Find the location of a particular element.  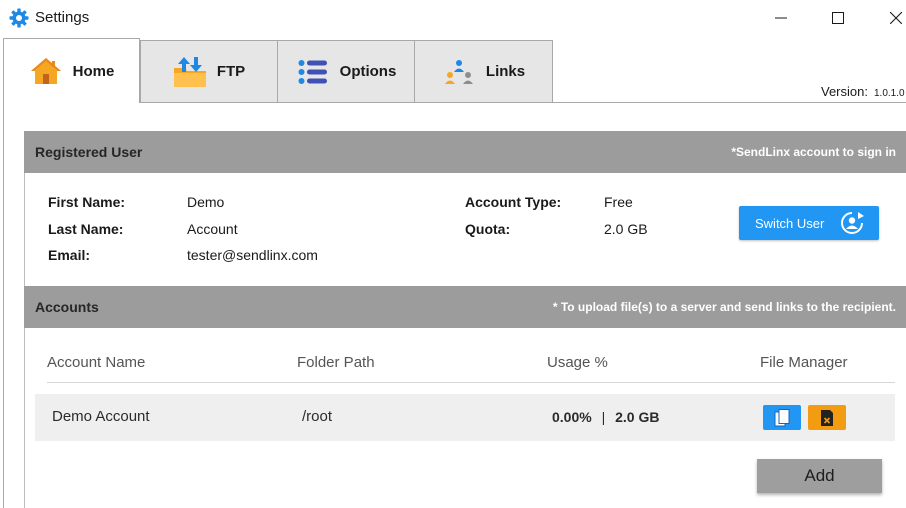

quota-label: Quota: is located at coordinates (488, 229).